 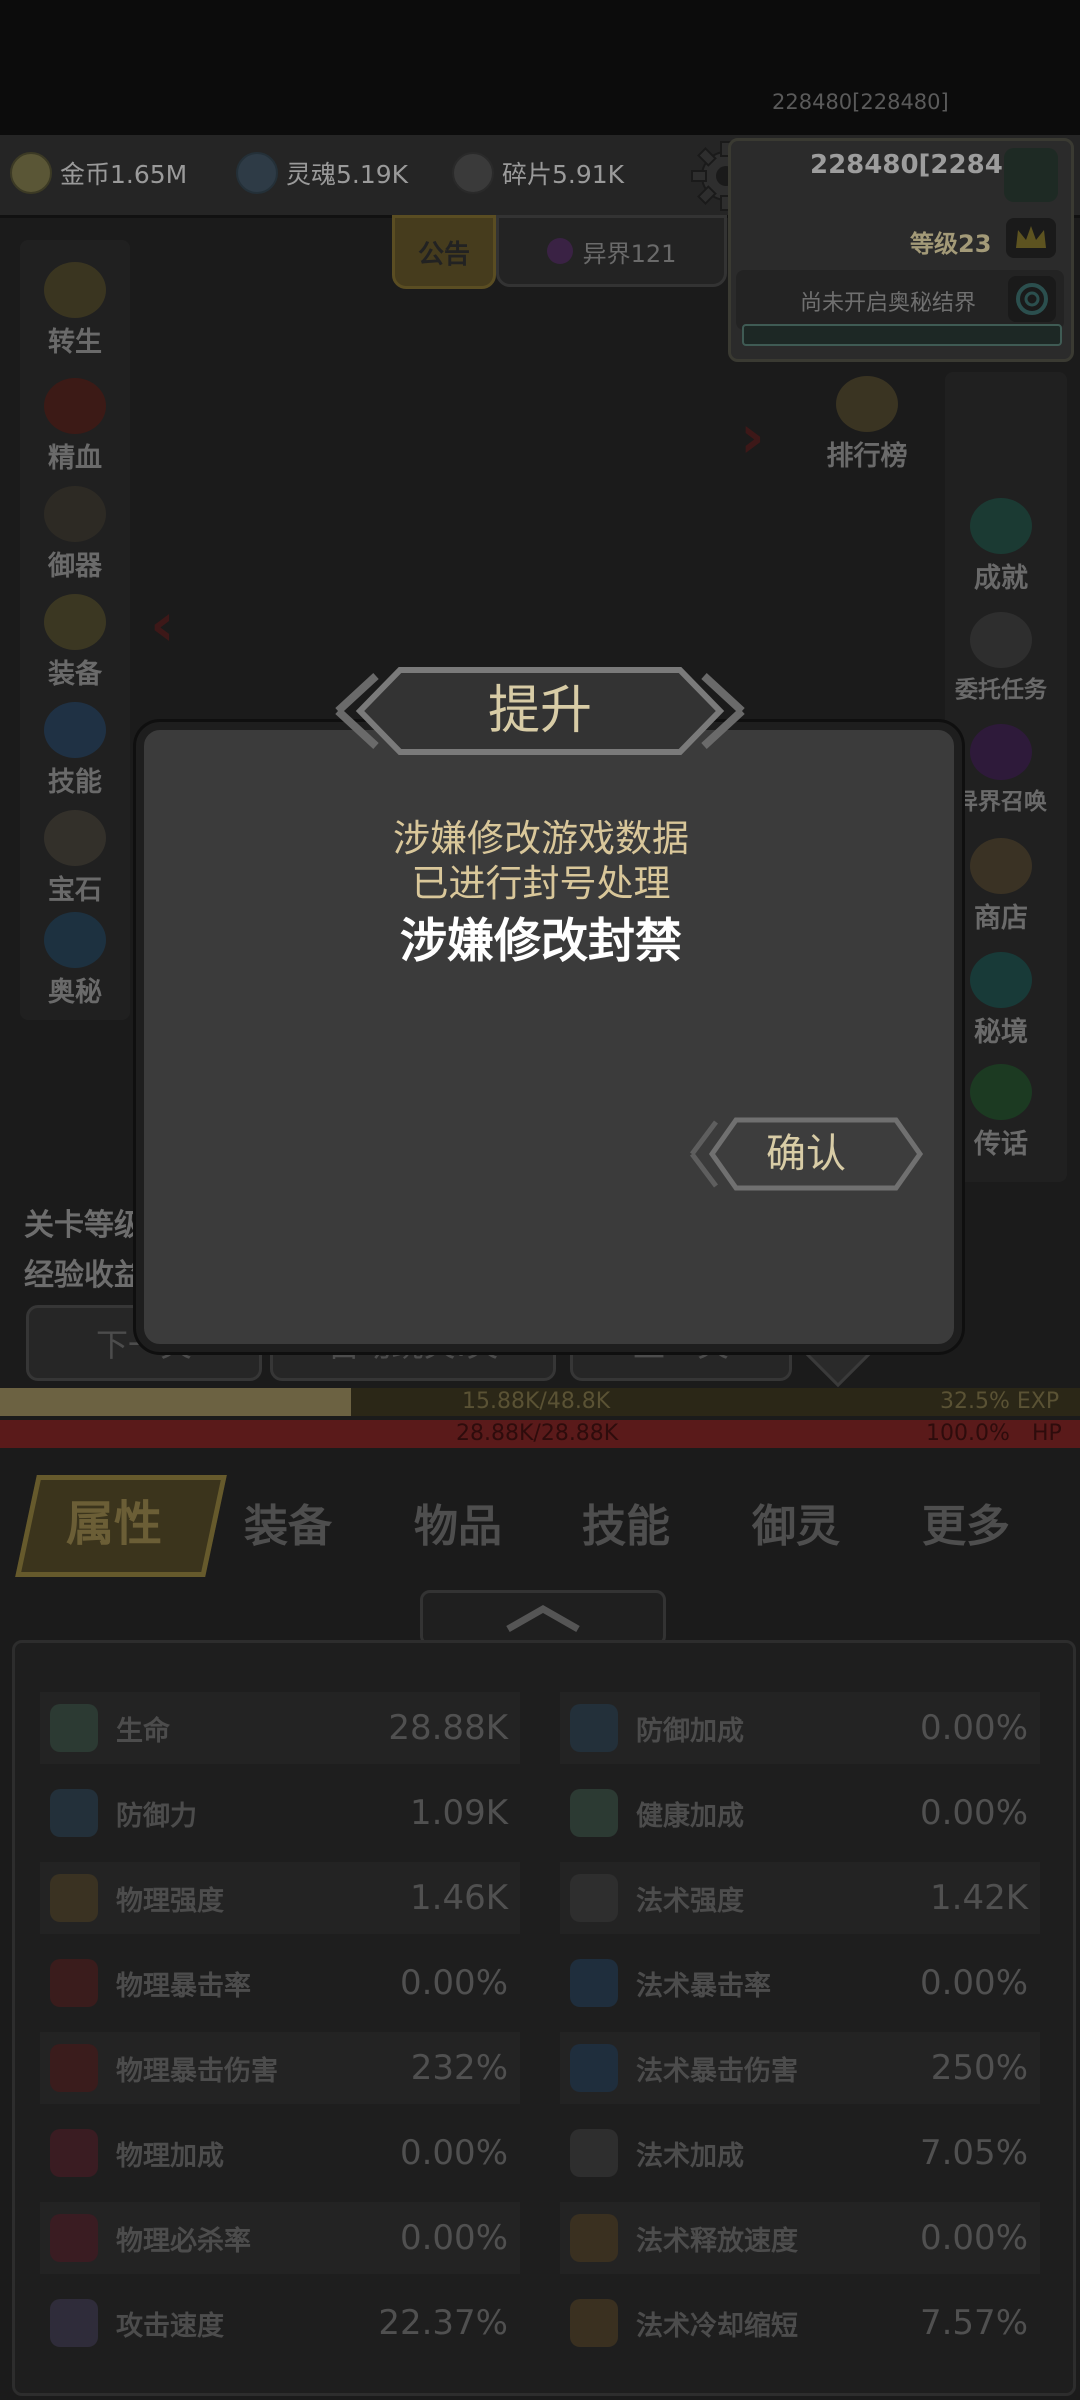 I want to click on menu-label: 异界召唤, so click(x=1001, y=802).